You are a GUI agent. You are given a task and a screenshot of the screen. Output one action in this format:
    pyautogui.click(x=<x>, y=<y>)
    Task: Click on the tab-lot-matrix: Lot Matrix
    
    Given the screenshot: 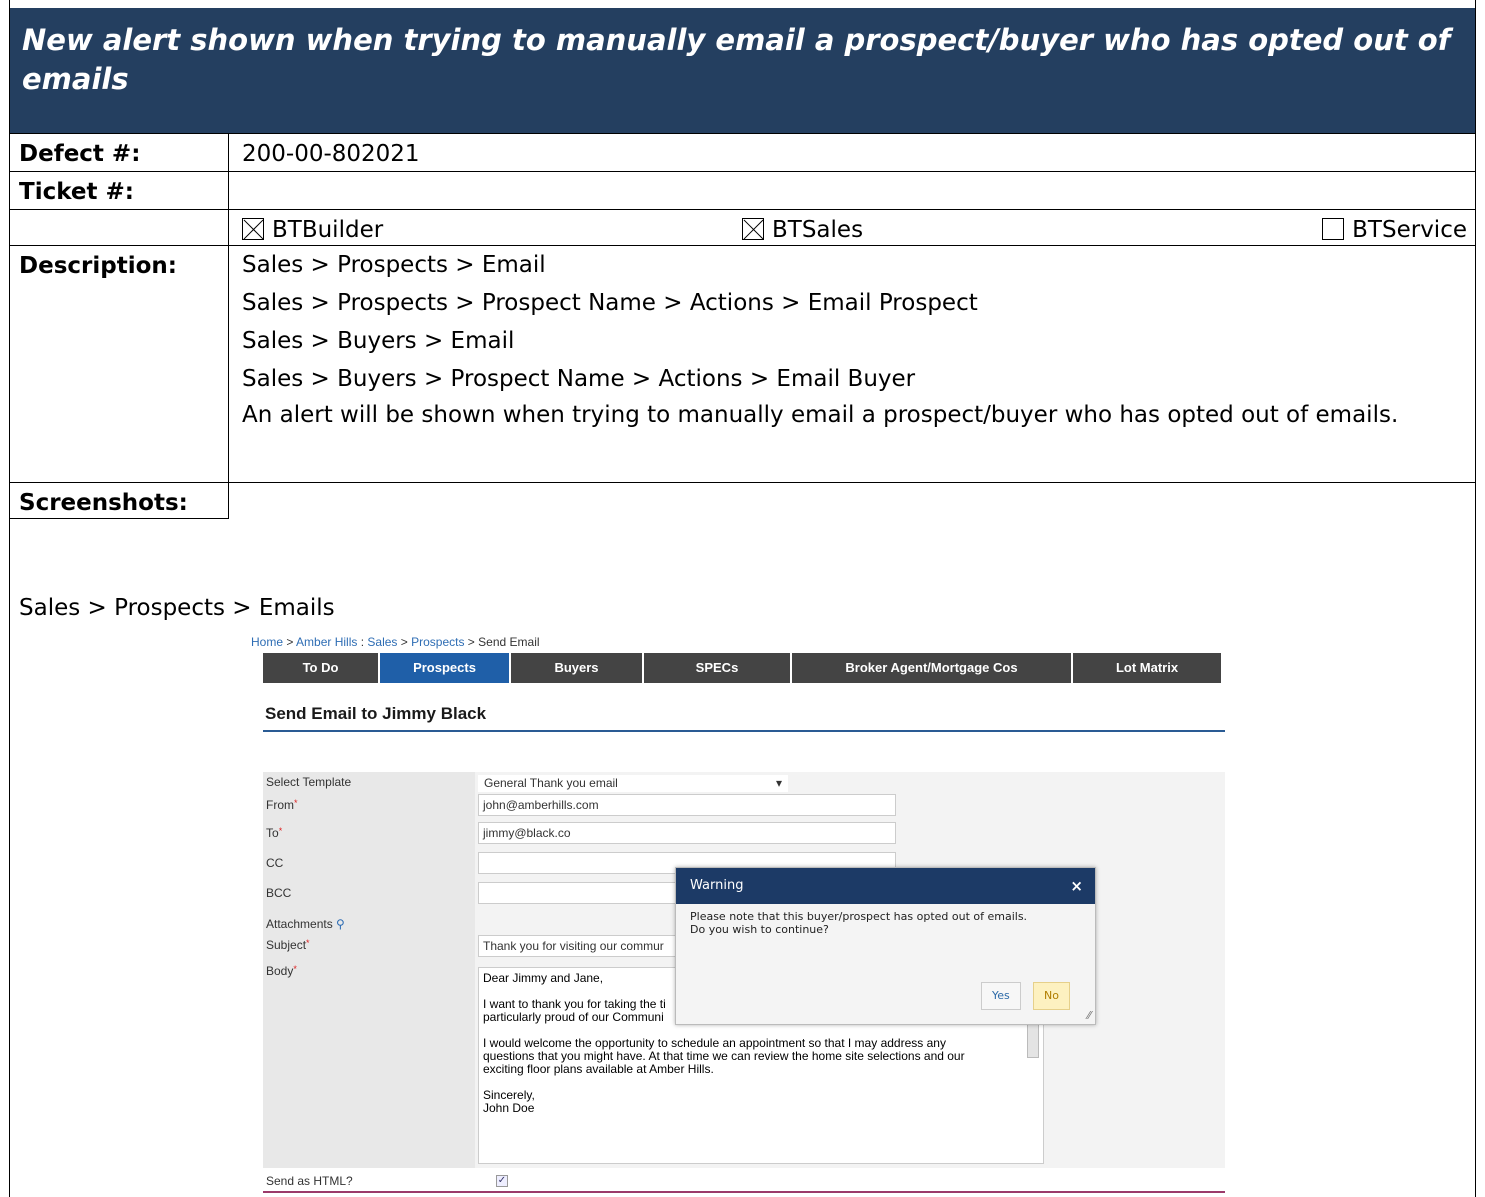 What is the action you would take?
    pyautogui.click(x=1148, y=668)
    